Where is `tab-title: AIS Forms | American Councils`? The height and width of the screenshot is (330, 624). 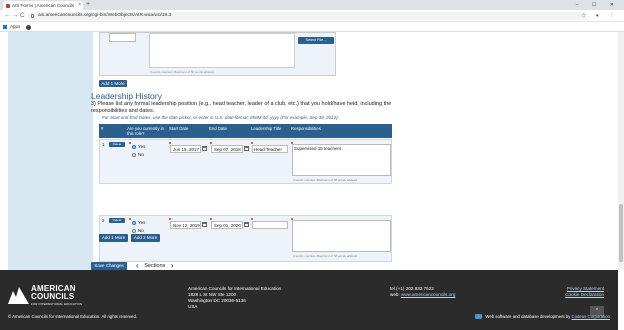
tab-title: AIS Forms | American Councils is located at coordinates (43, 5).